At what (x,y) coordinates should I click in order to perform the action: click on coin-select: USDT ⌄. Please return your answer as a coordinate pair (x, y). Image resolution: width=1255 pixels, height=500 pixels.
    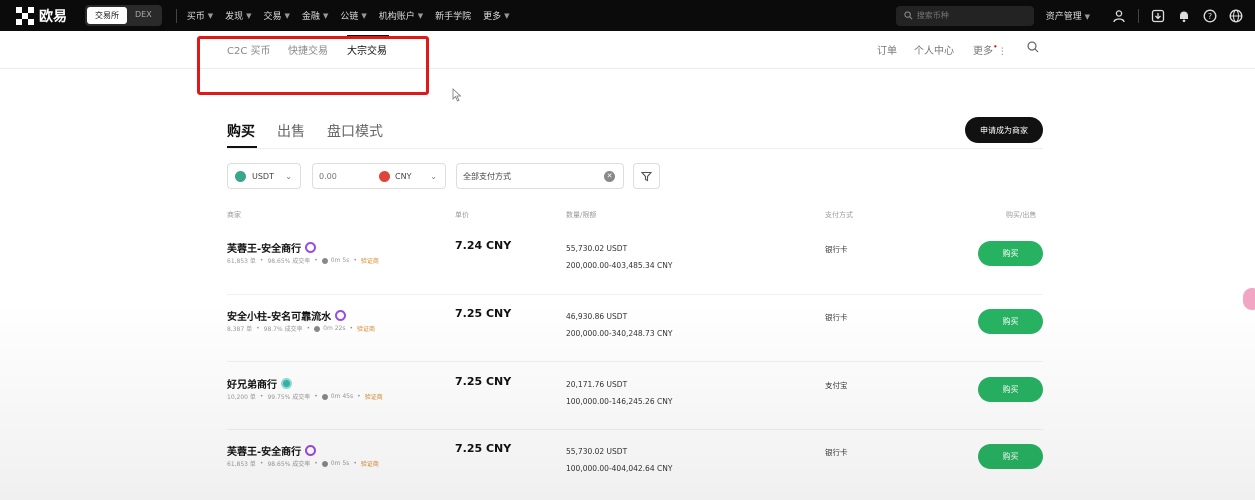
    Looking at the image, I should click on (264, 176).